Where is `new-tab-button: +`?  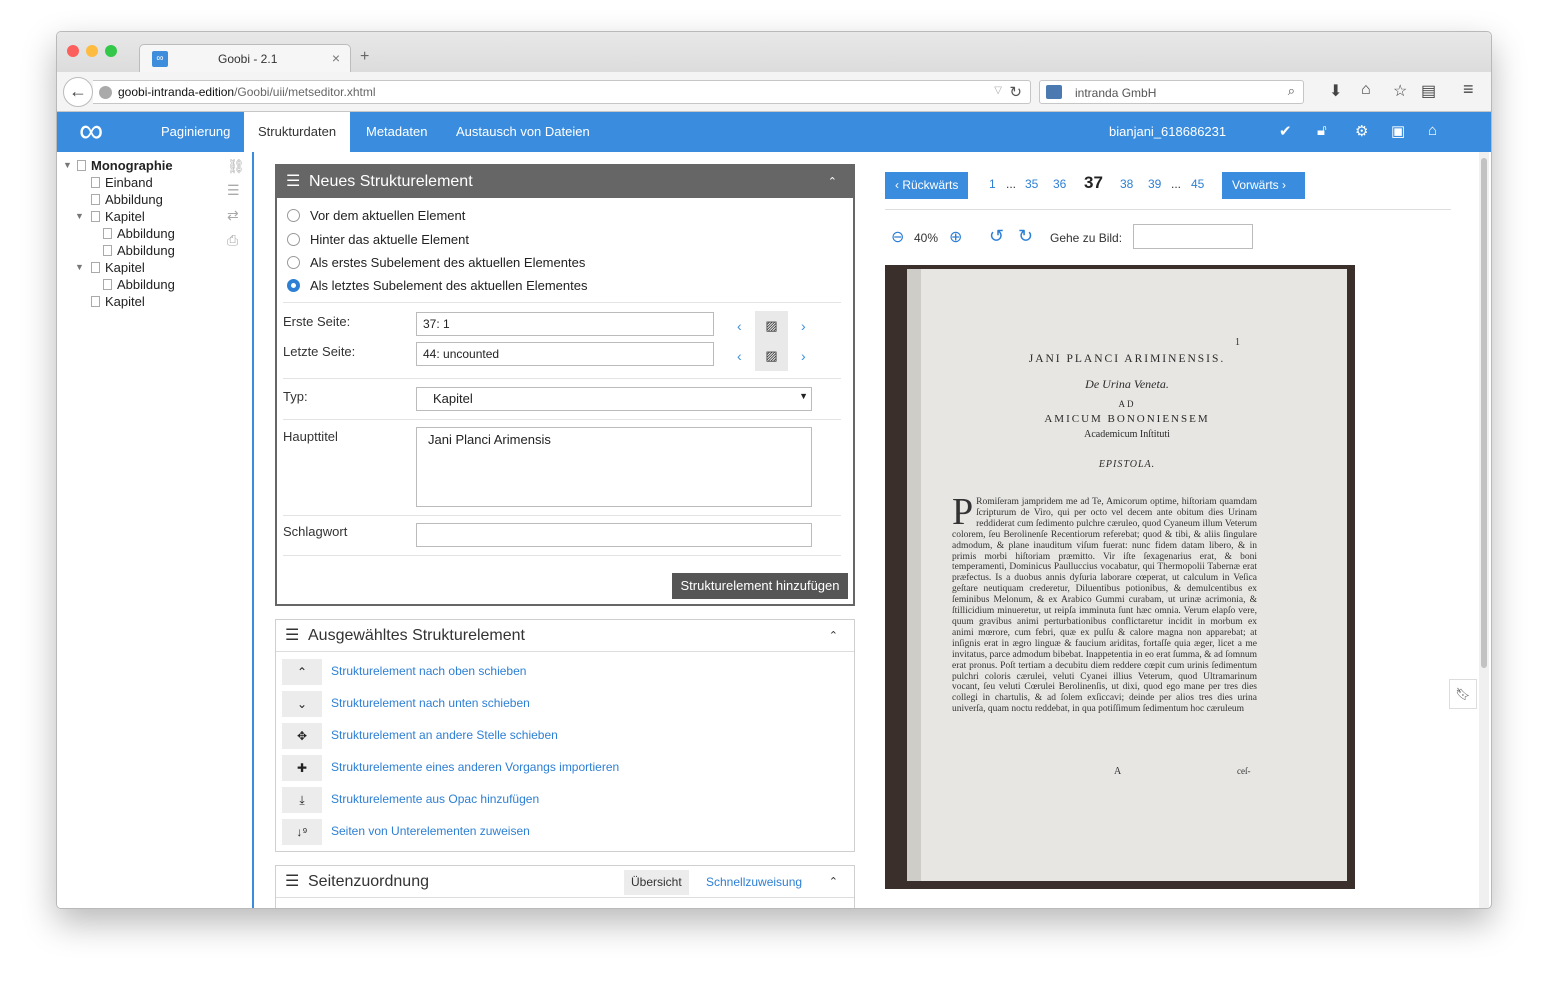
new-tab-button: + is located at coordinates (364, 57).